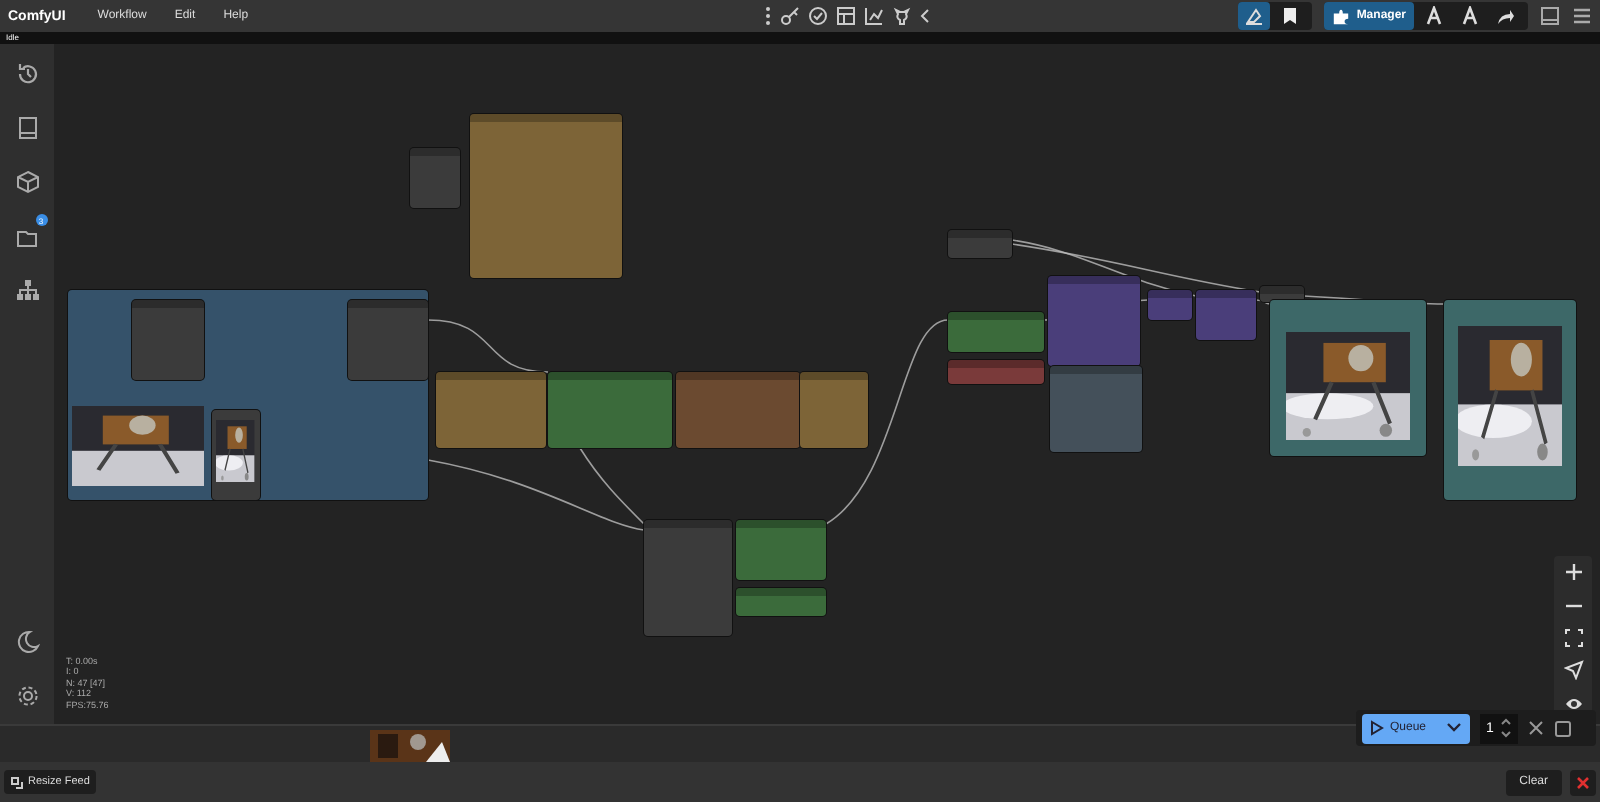 Image resolution: width=1600 pixels, height=802 pixels. Describe the element at coordinates (1341, 16) in the screenshot. I see `puzzle-icon` at that location.